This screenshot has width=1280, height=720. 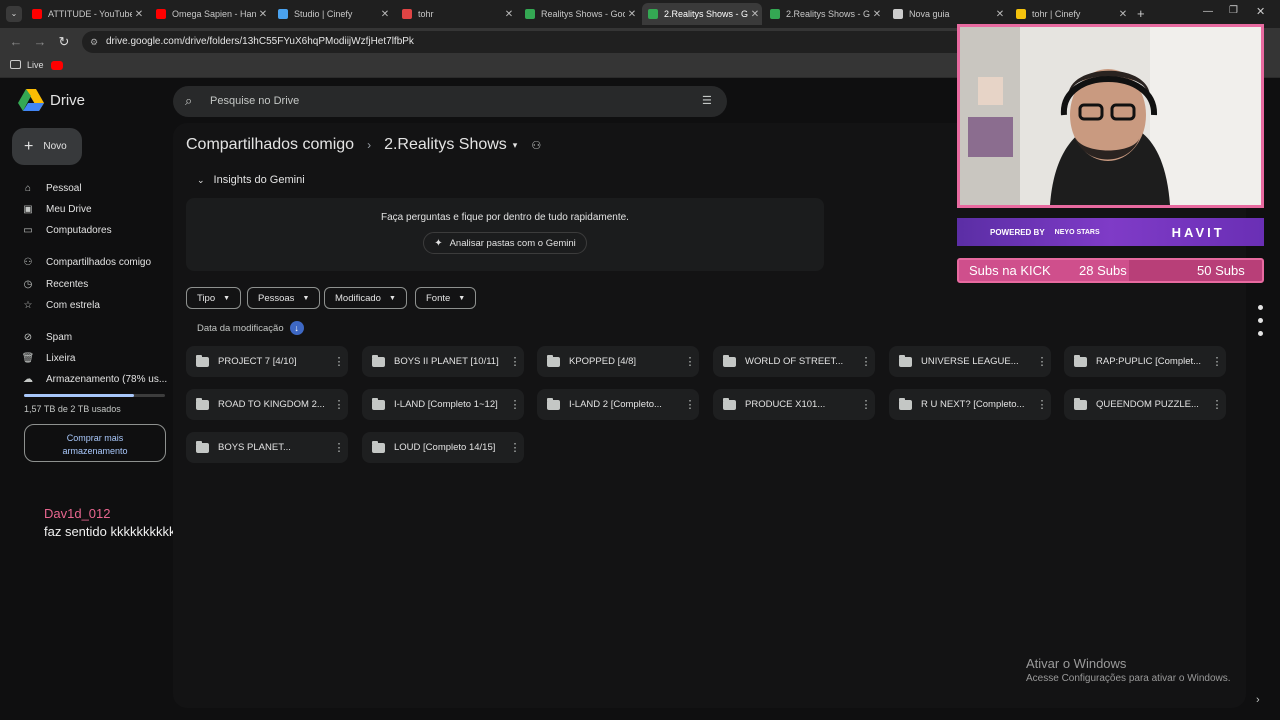 What do you see at coordinates (707, 100) in the screenshot?
I see `search-options-icon: ☰` at bounding box center [707, 100].